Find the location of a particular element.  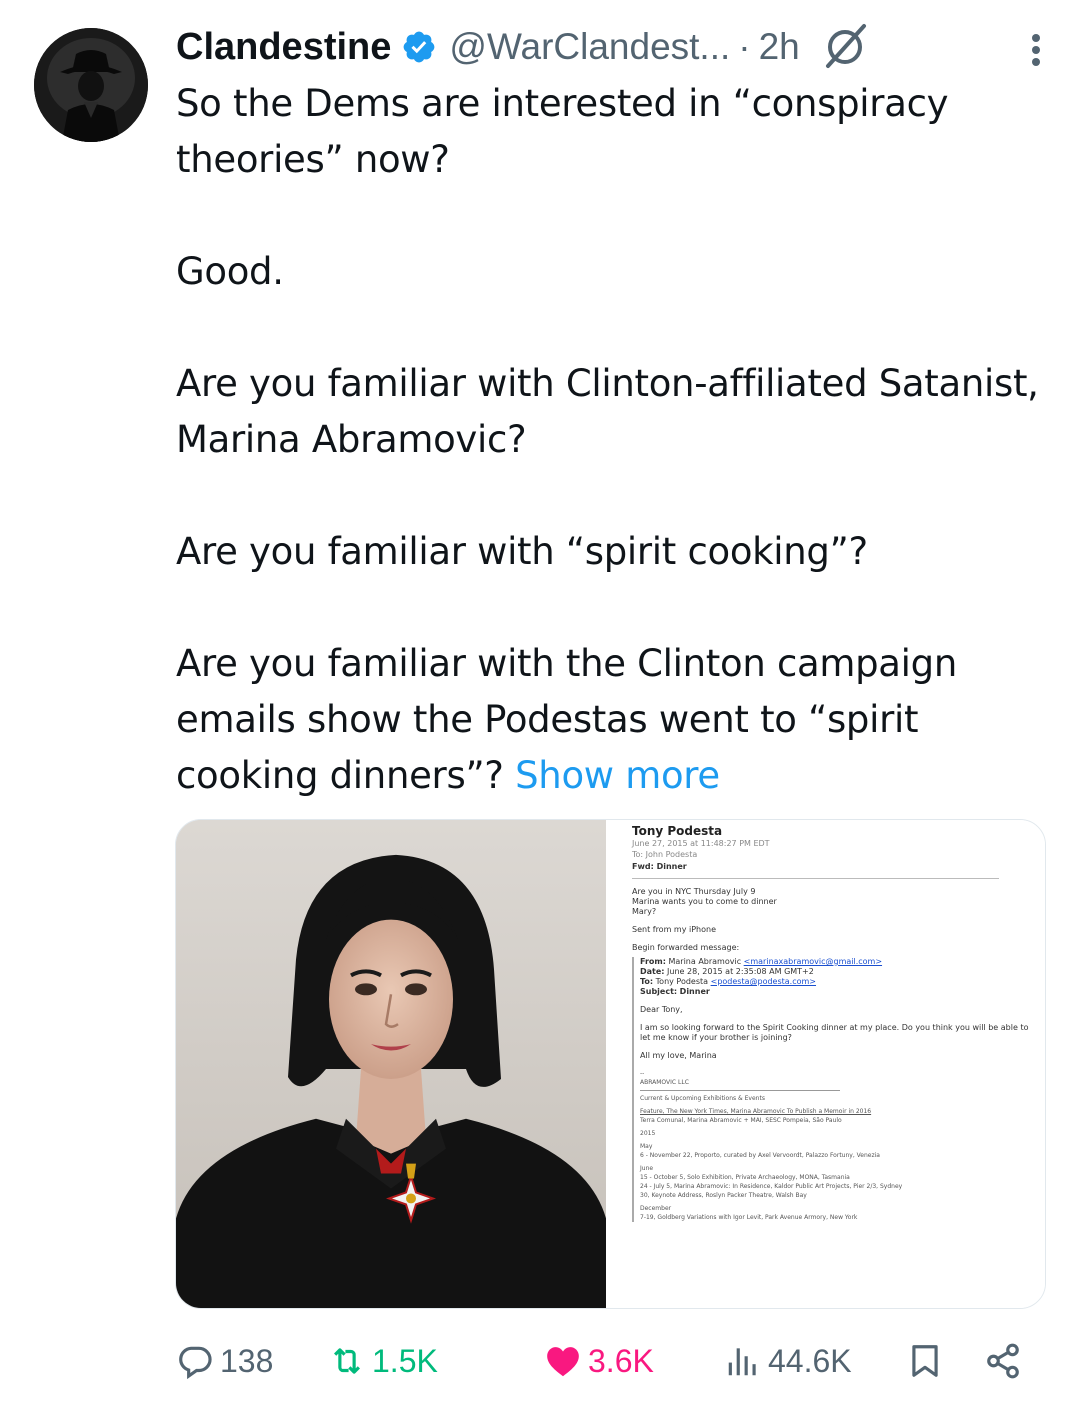

heart-icon is located at coordinates (563, 1362).